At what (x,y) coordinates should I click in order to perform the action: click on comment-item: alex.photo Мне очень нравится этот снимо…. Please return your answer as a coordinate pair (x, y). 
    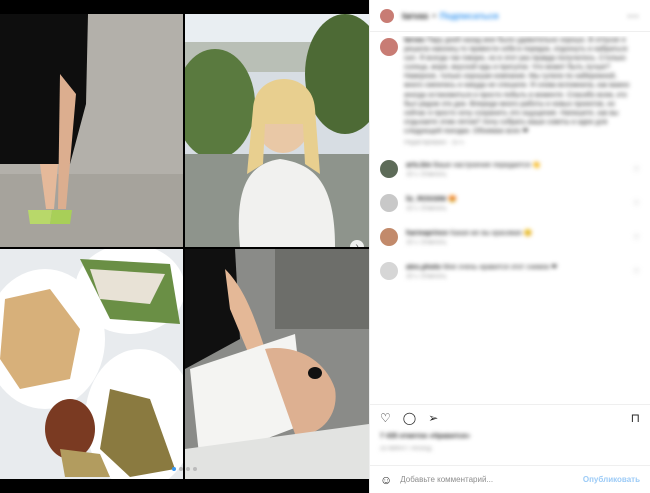
    Looking at the image, I should click on (510, 271).